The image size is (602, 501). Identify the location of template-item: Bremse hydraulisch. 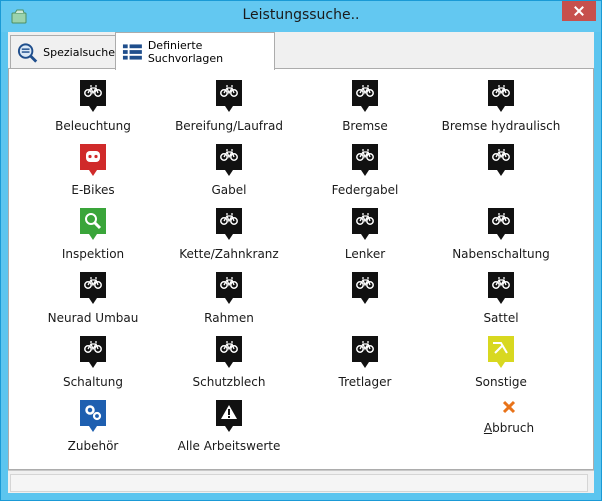
(501, 106).